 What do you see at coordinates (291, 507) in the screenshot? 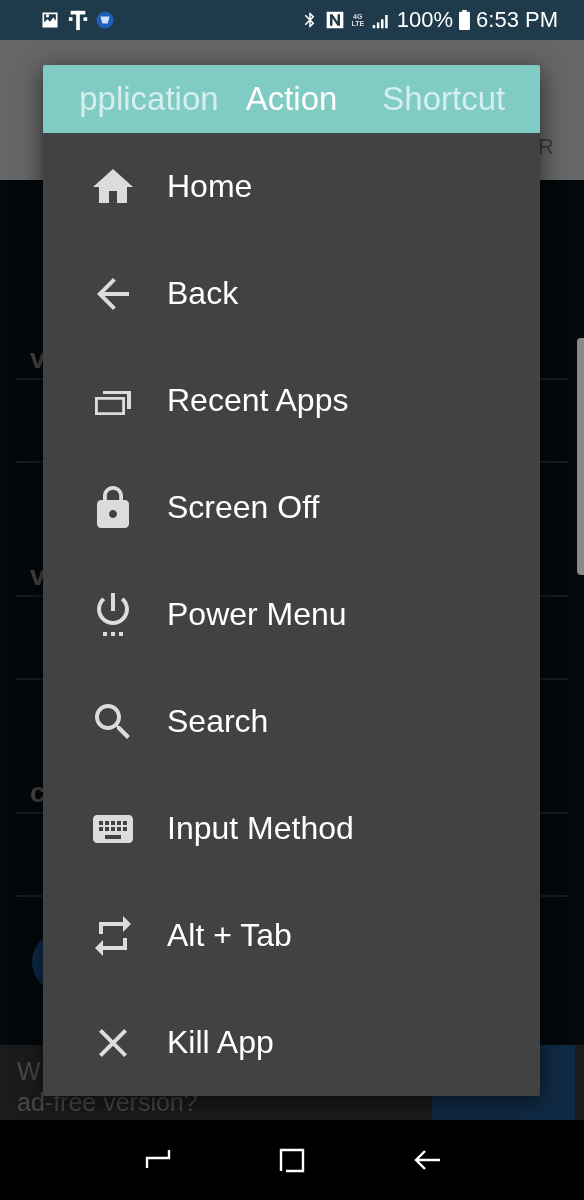
I see `menu-item: Screen Off` at bounding box center [291, 507].